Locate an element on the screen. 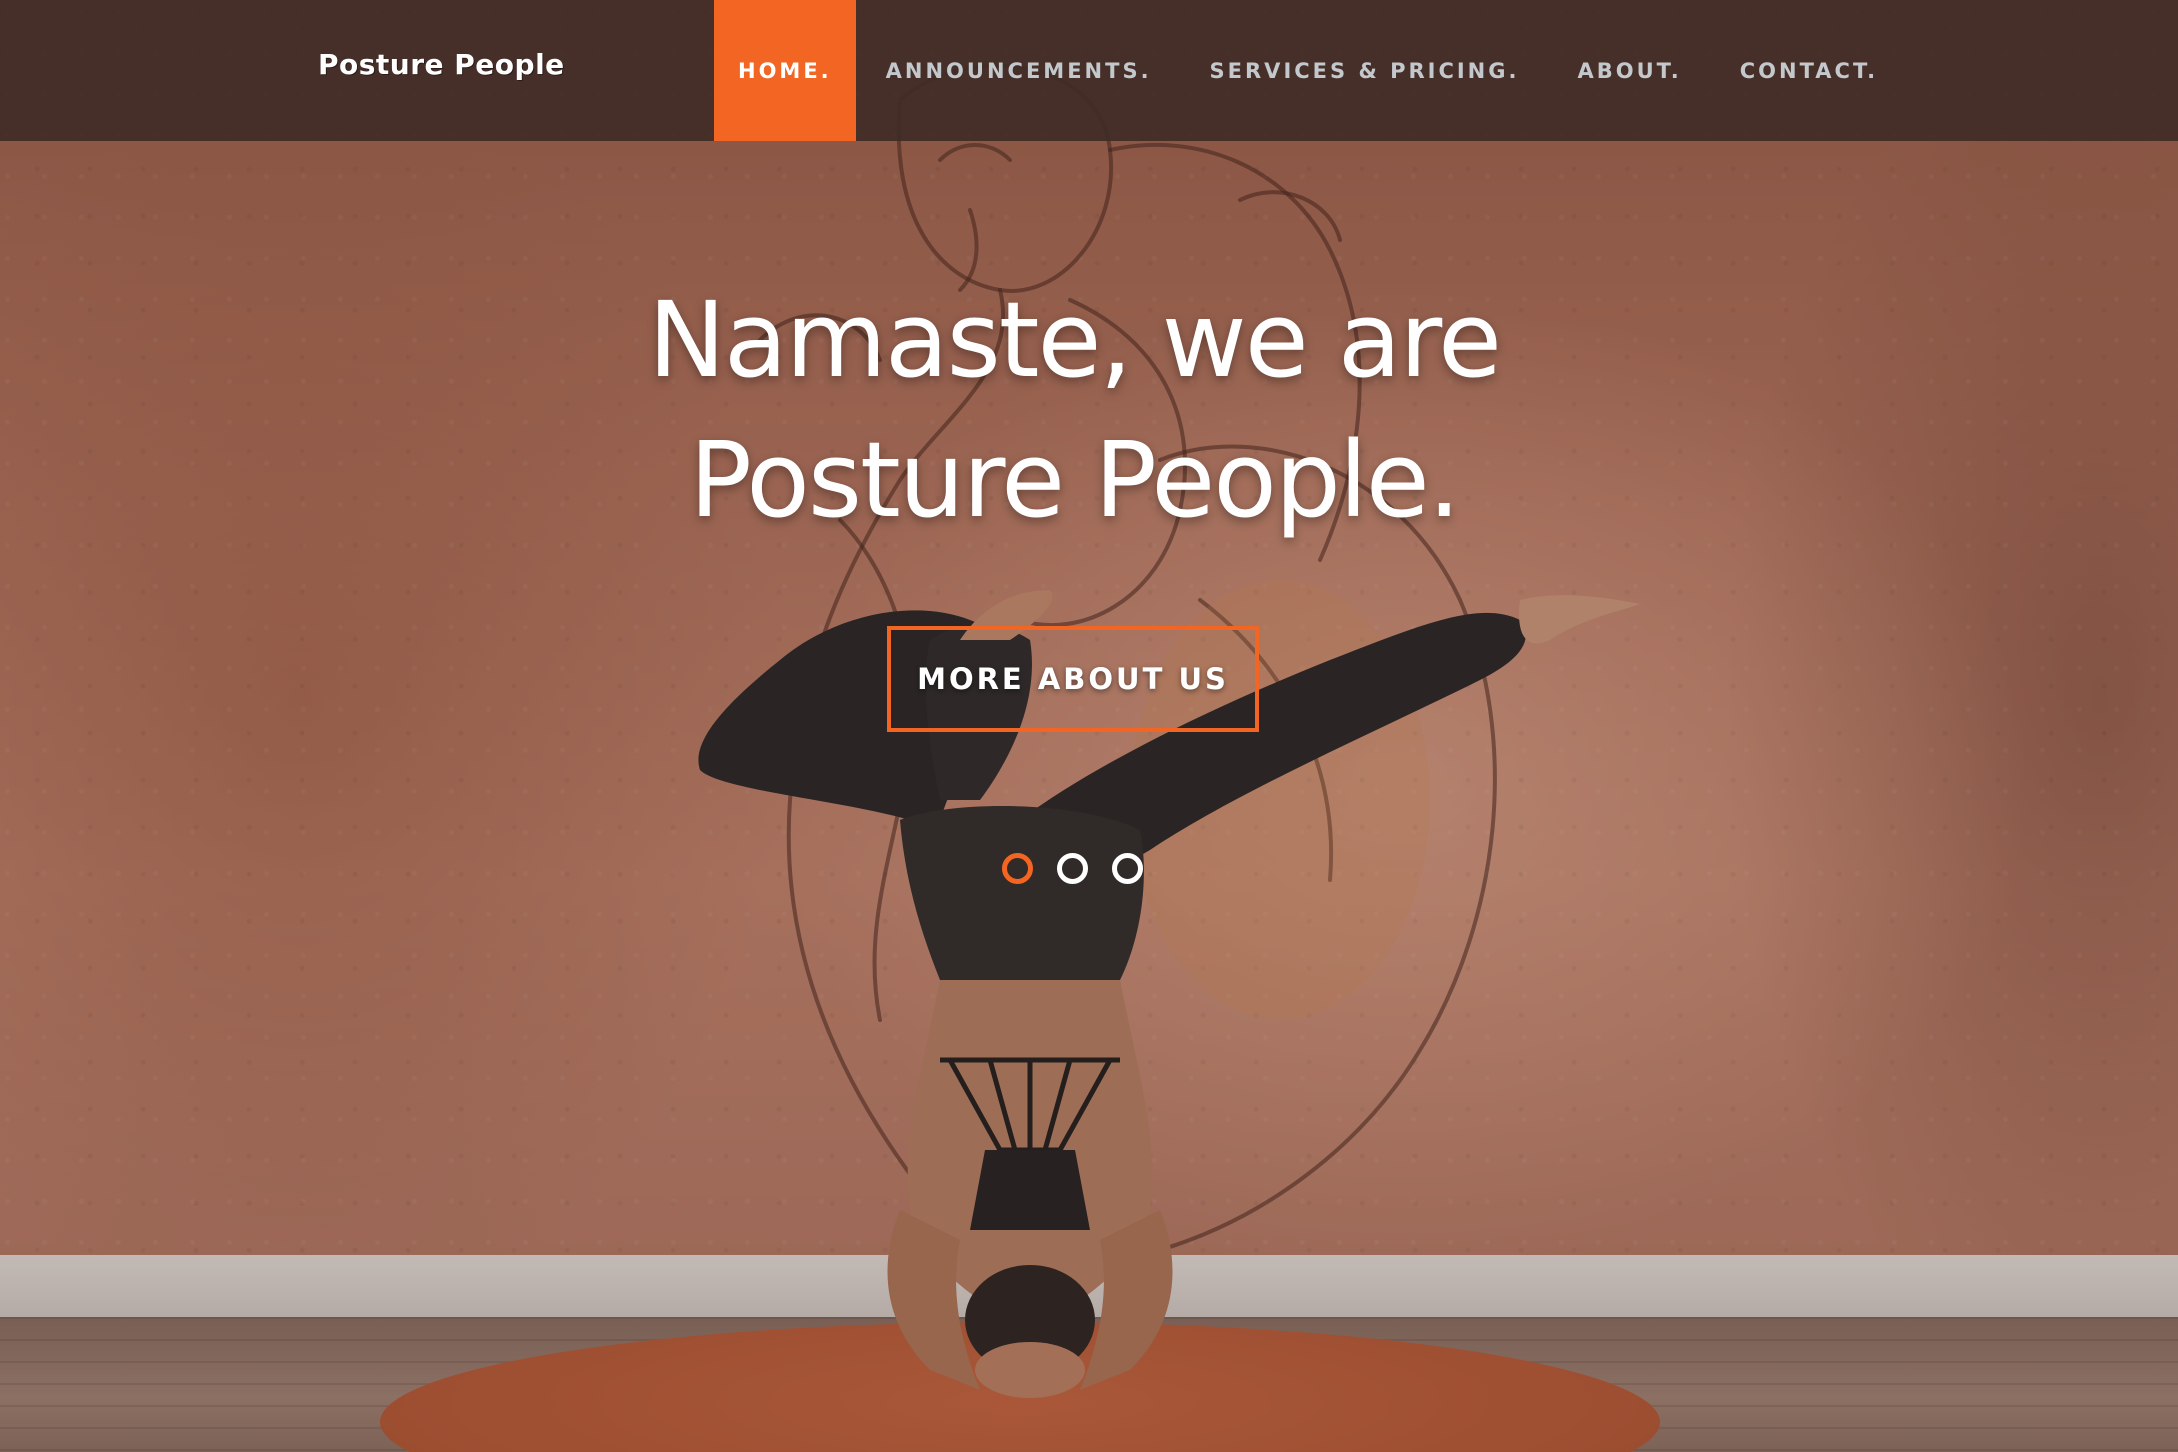 The width and height of the screenshot is (2178, 1452). nav-item-contact: CONTACT. is located at coordinates (1809, 70).